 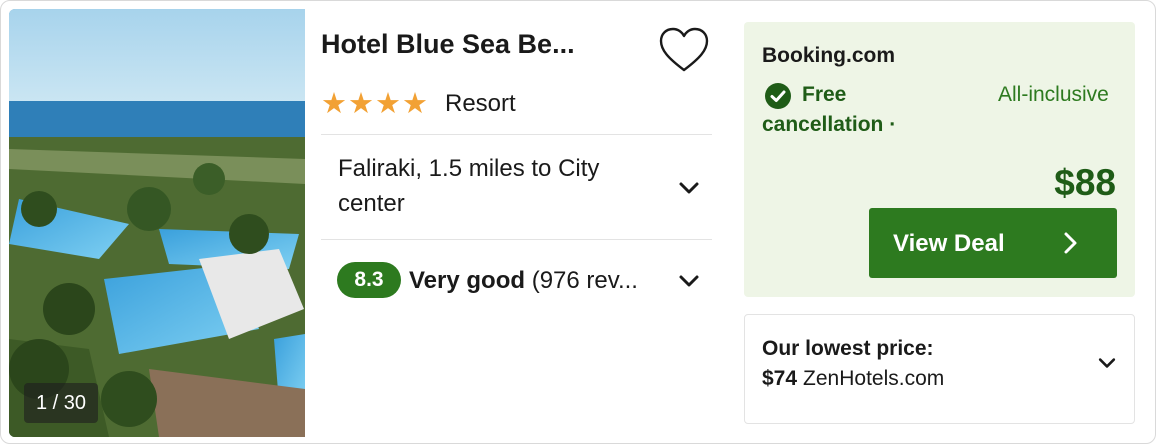 I want to click on heart-outline-icon, so click(x=684, y=49).